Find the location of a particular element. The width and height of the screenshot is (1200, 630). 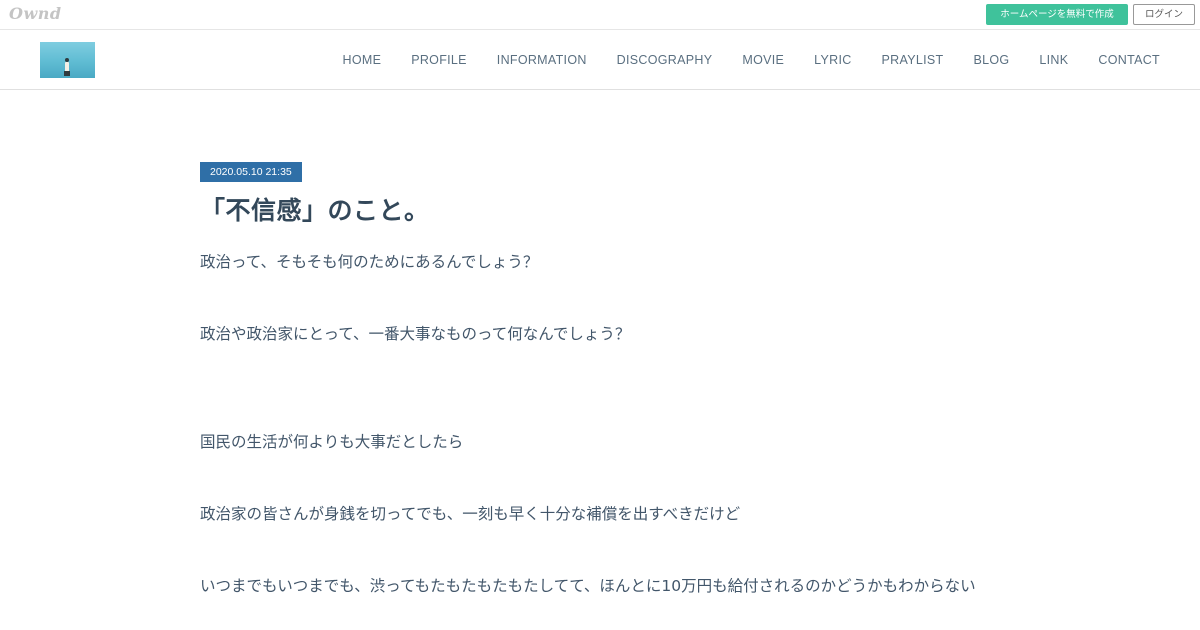

nav-link: LINK is located at coordinates (1053, 60).